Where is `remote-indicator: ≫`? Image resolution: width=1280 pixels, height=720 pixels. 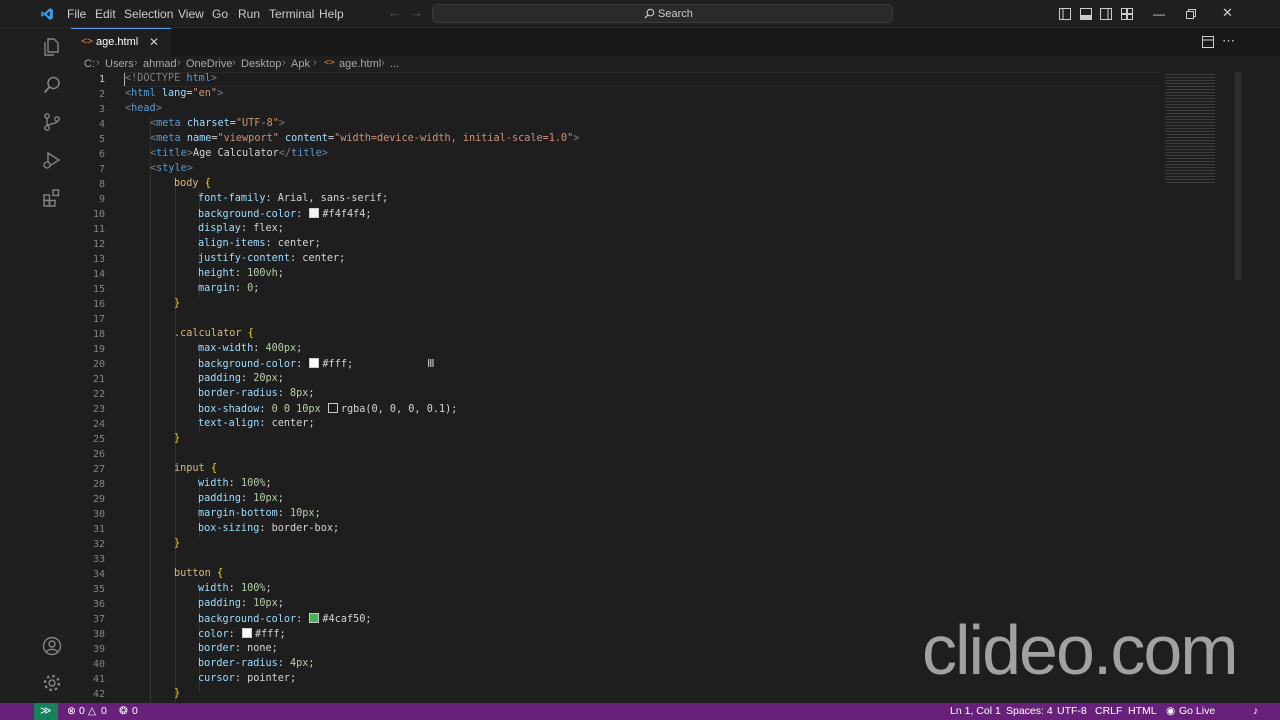 remote-indicator: ≫ is located at coordinates (46, 711).